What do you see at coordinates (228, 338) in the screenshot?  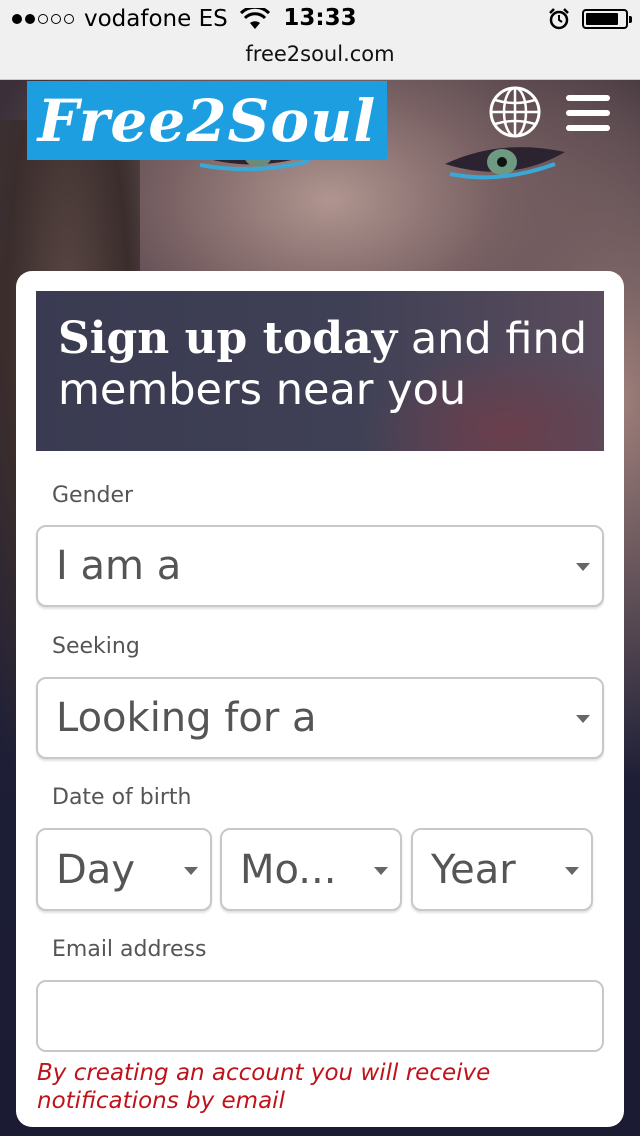 I see `headline-bold: Sign up today` at bounding box center [228, 338].